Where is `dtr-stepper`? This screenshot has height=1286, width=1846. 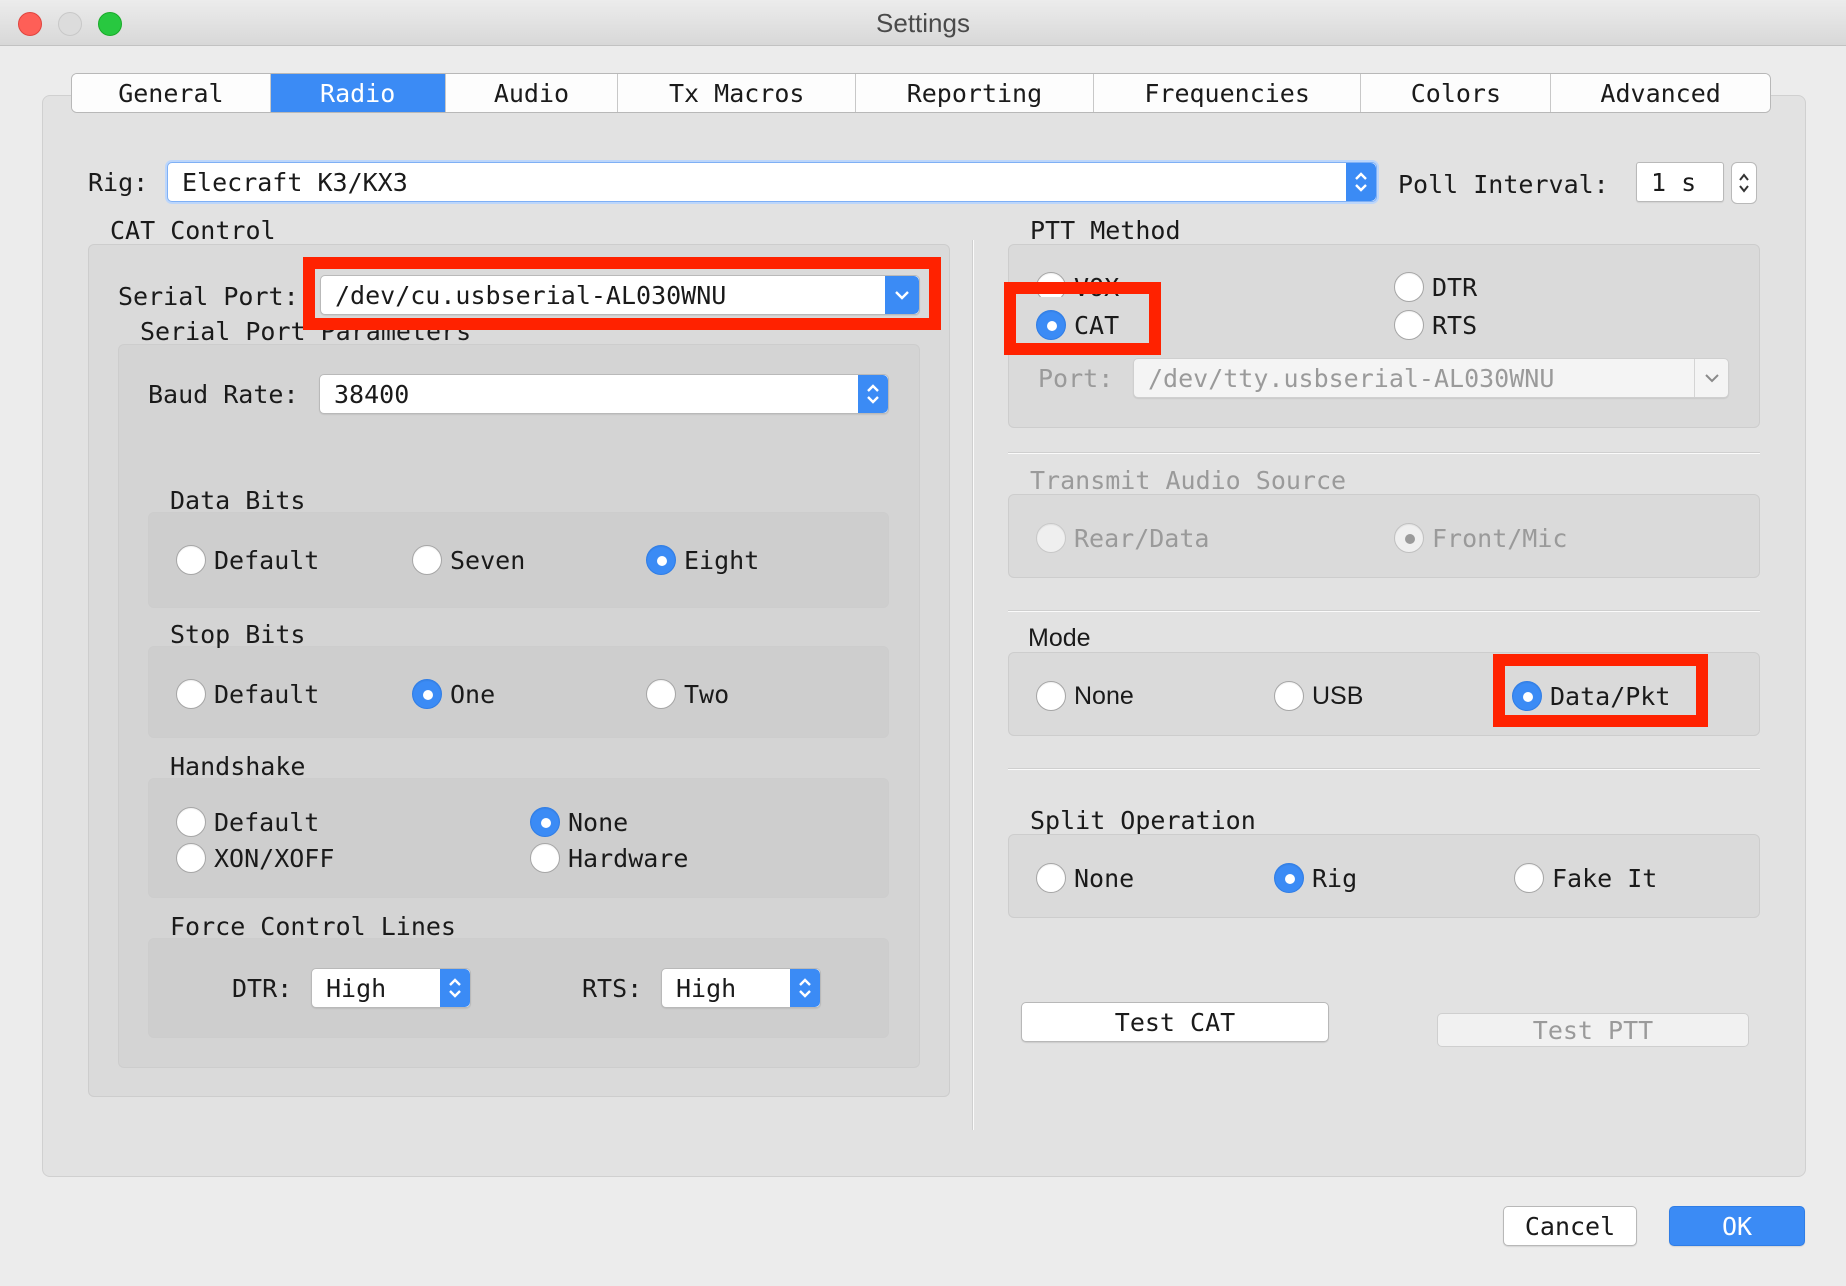 dtr-stepper is located at coordinates (455, 988).